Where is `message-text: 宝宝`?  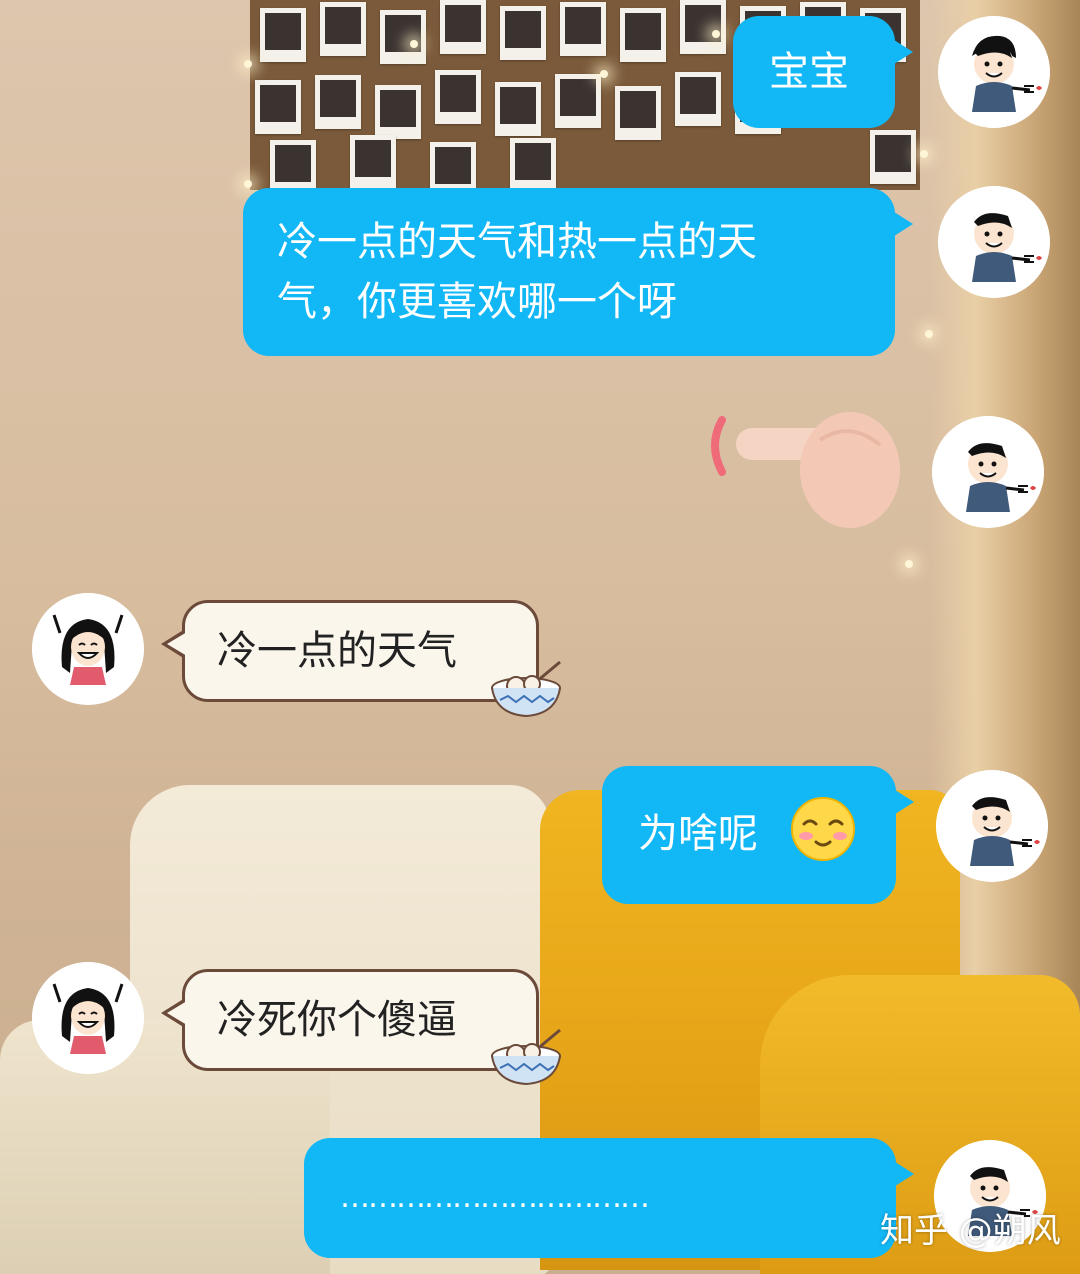
message-text: 宝宝 is located at coordinates (809, 72).